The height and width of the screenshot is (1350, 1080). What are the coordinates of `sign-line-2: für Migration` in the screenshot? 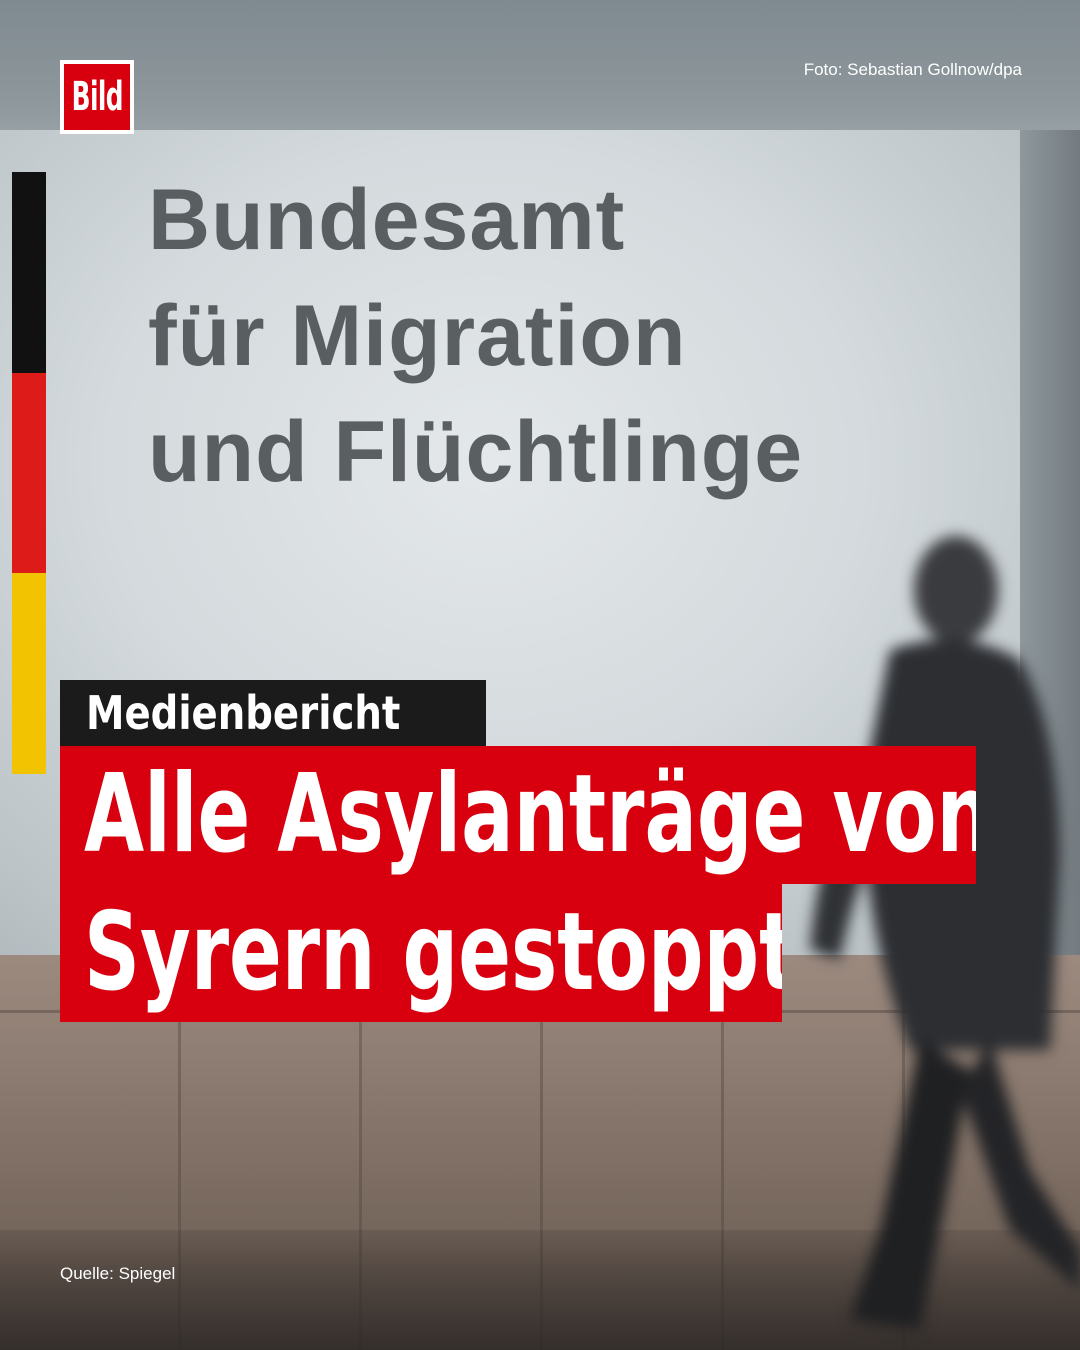 It's located at (417, 336).